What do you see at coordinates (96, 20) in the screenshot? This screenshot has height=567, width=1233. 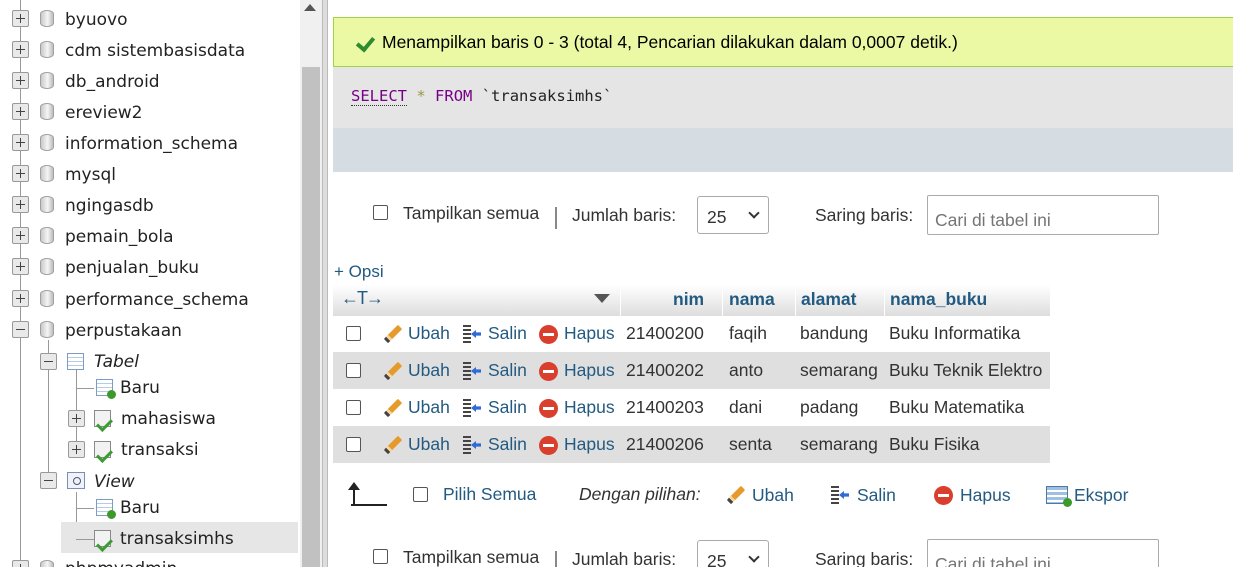 I see `db-label: byuovo` at bounding box center [96, 20].